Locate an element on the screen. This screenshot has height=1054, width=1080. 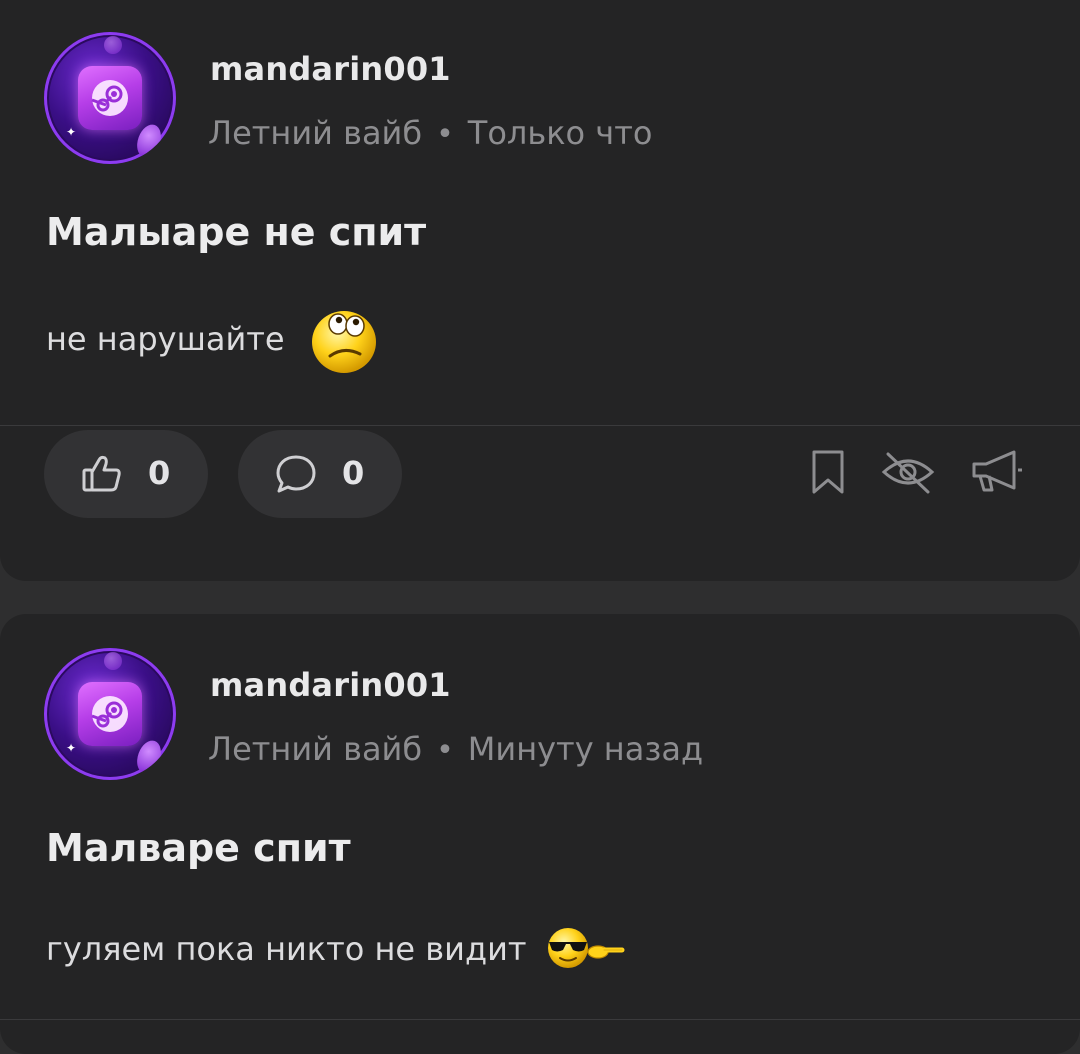
post-text: гуляем пока никто не видит is located at coordinates (286, 949).